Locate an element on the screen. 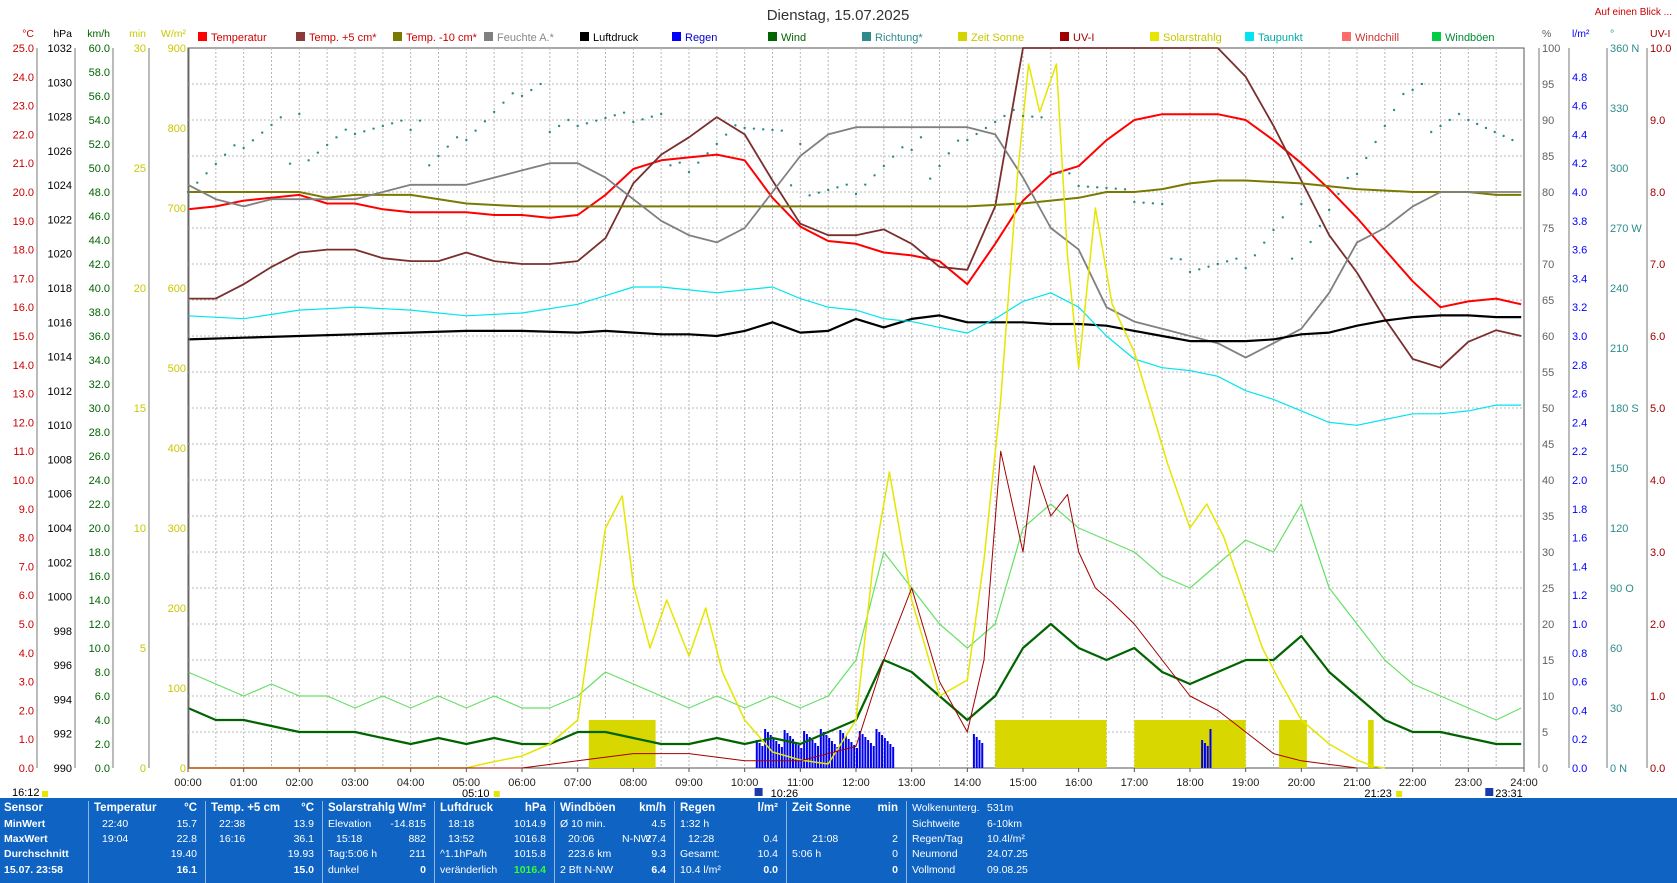 The width and height of the screenshot is (1677, 883). left-tick-label: 20 is located at coordinates (140, 289).